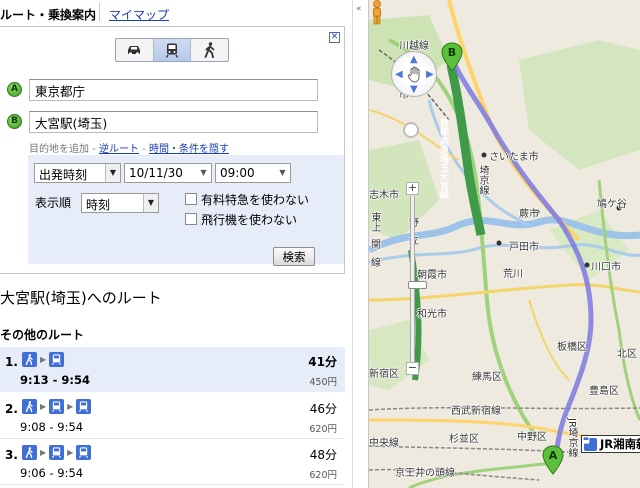  Describe the element at coordinates (52, 427) in the screenshot. I see `route-time: 9:08 - 9:54` at that location.